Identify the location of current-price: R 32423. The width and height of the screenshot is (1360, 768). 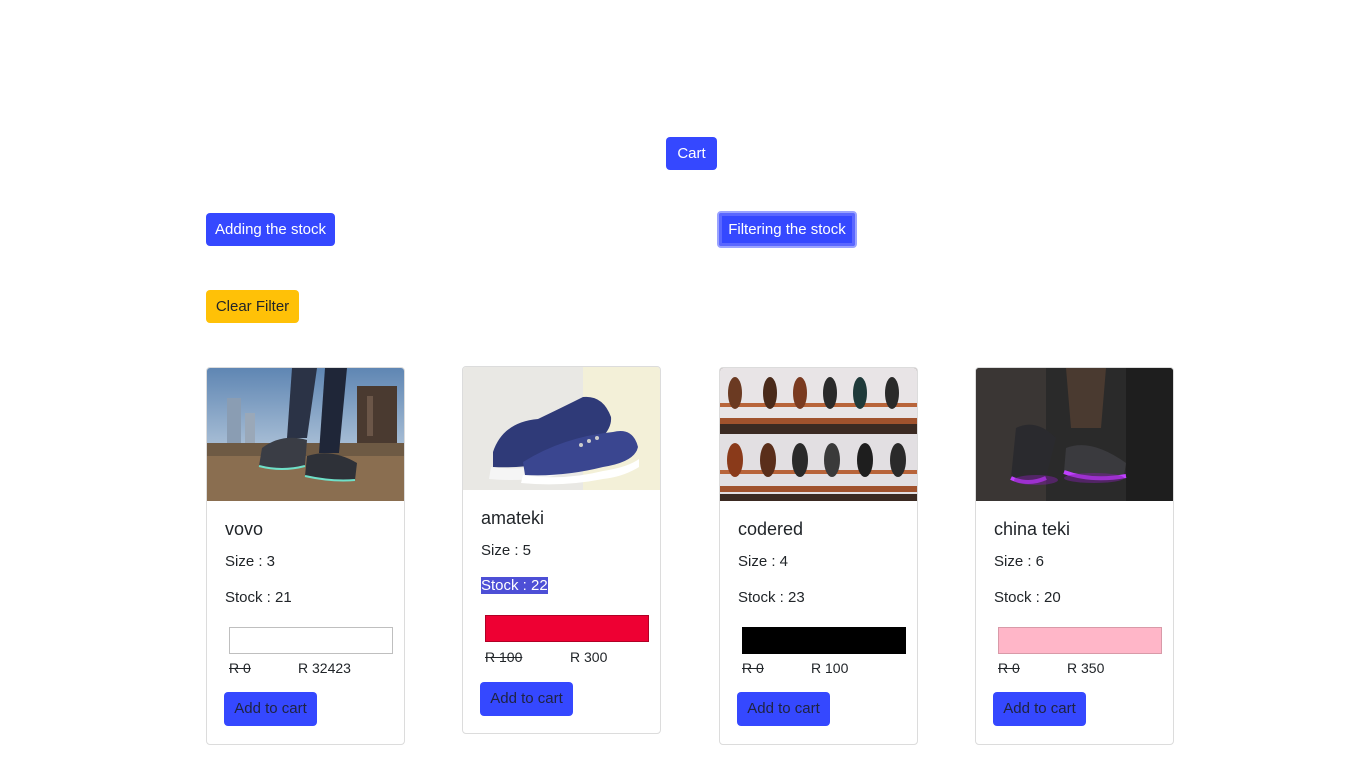
(324, 668).